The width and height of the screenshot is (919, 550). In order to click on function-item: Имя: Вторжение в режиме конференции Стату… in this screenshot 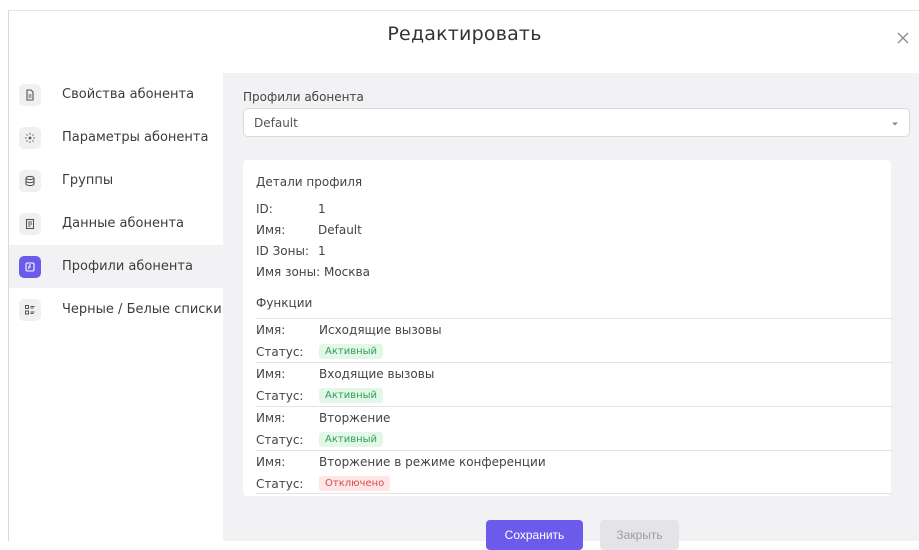, I will do `click(574, 472)`.